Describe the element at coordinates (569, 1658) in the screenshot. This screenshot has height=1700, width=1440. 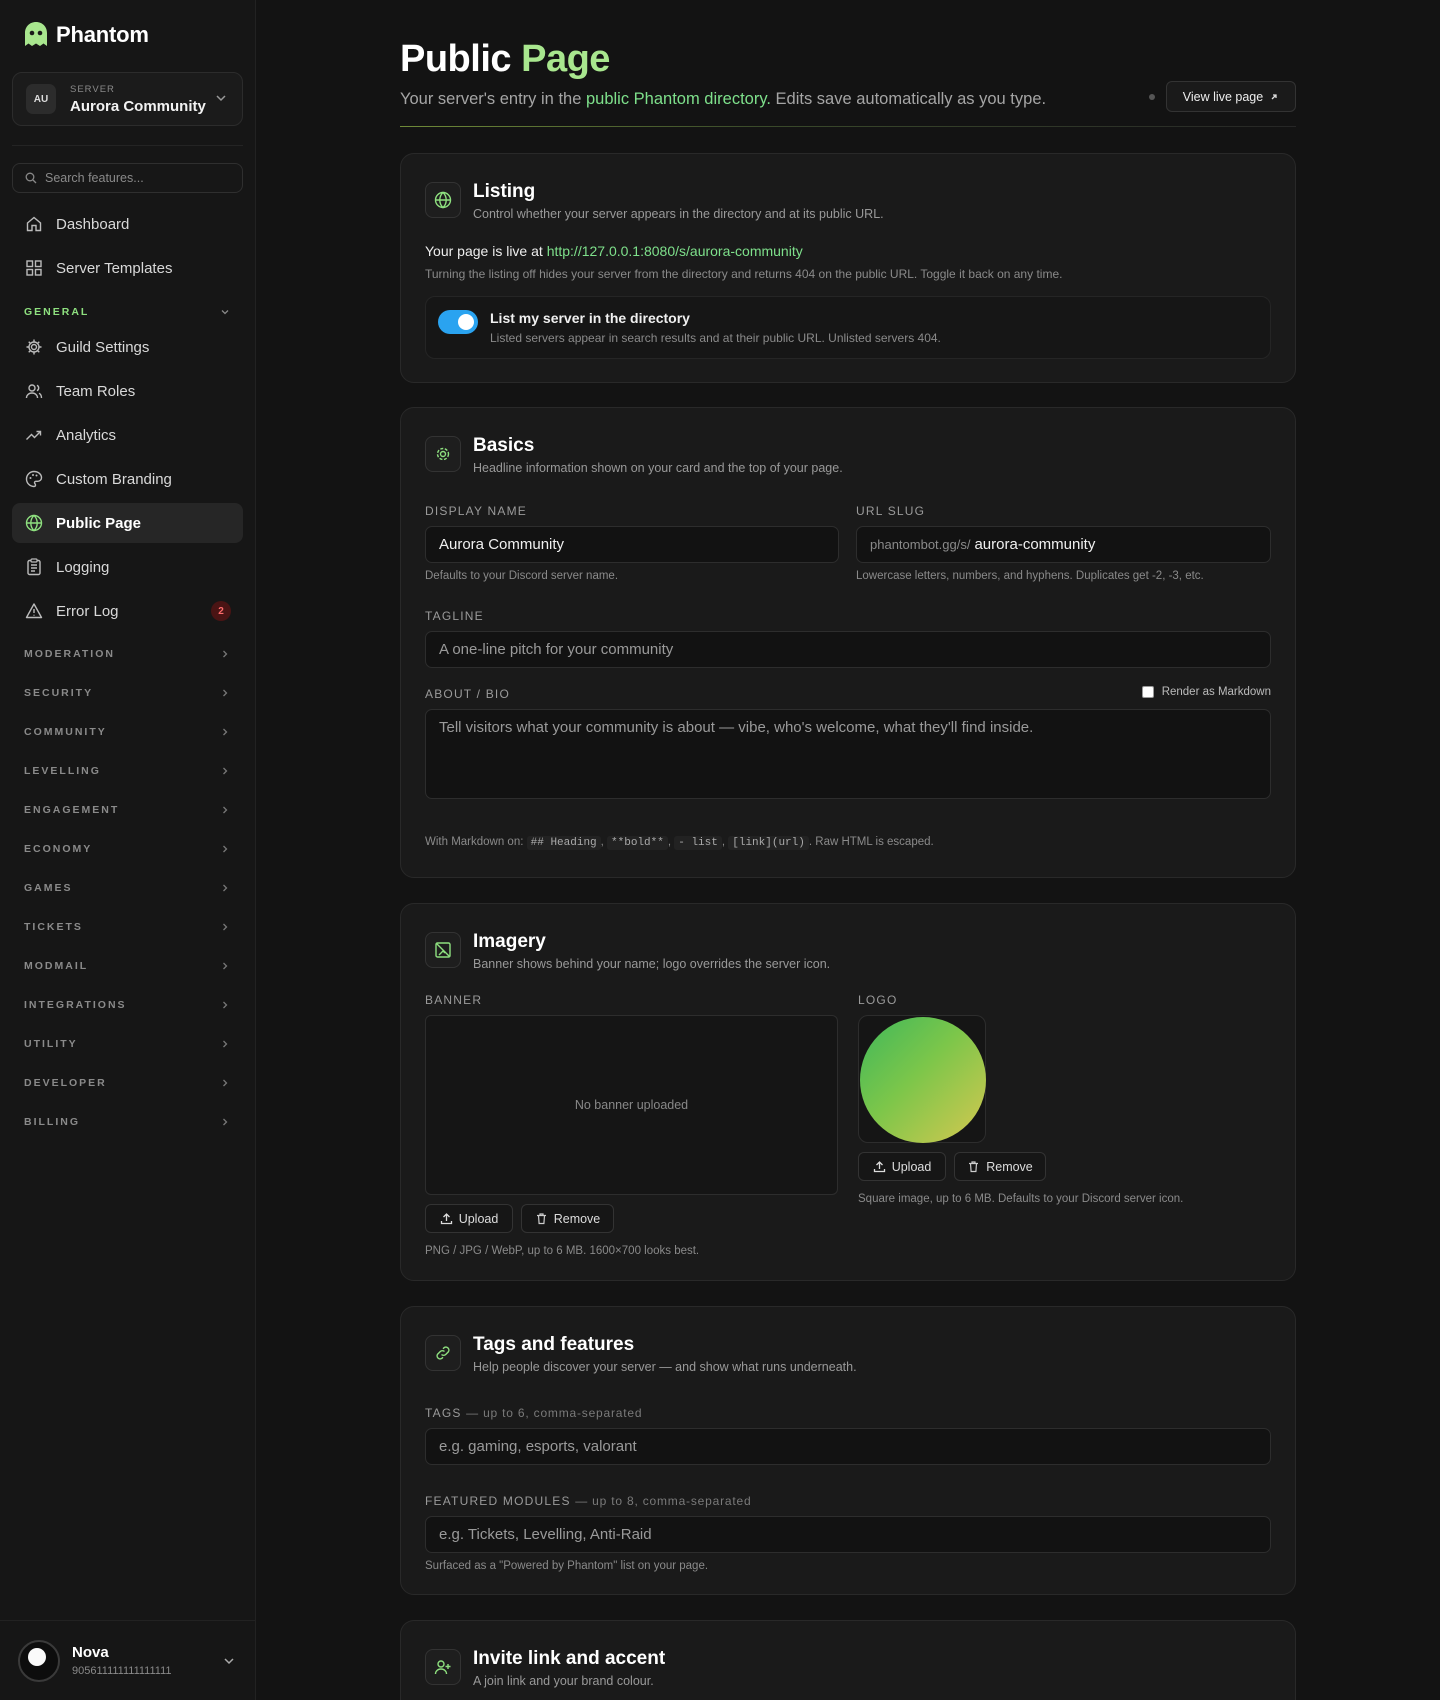
I see `card-title: Invite link and accent` at that location.